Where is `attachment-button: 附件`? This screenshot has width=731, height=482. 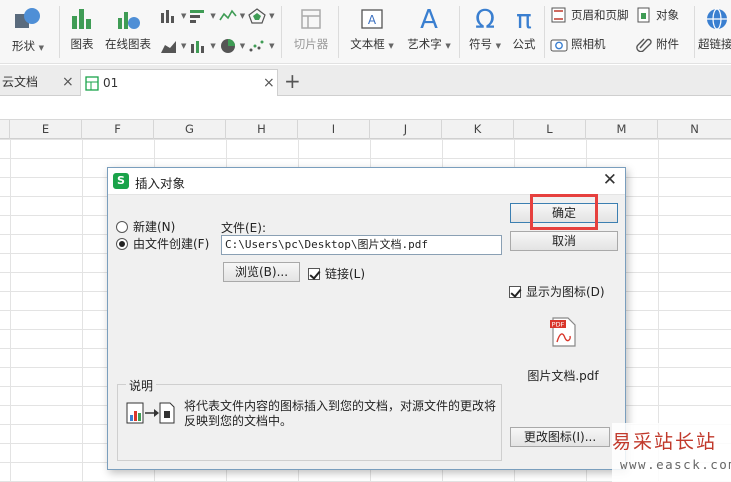 attachment-button: 附件 is located at coordinates (657, 44).